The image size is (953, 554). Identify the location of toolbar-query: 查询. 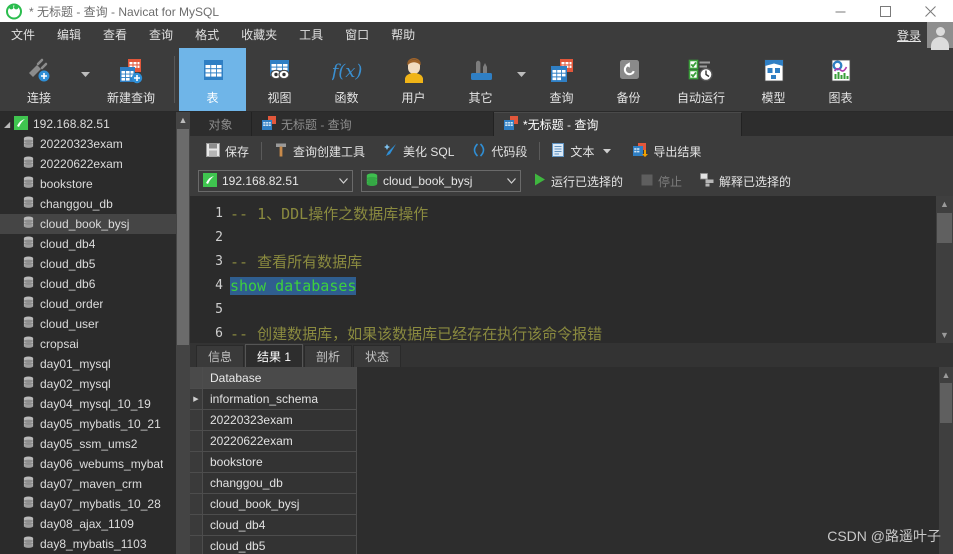
(561, 79).